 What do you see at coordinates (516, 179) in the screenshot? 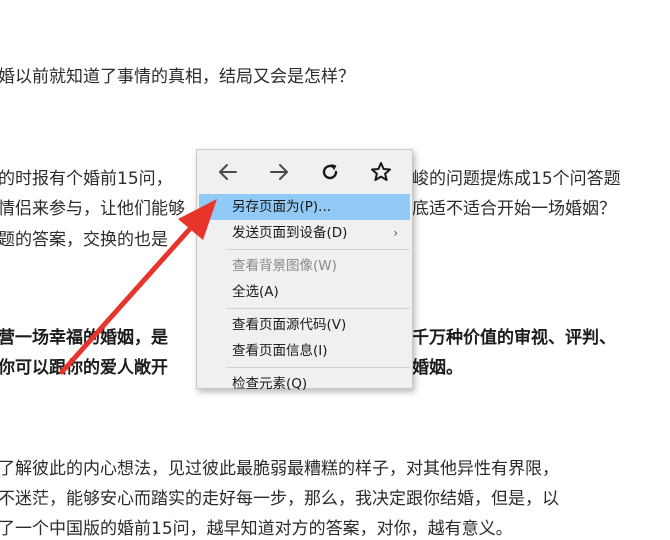
I see `article-line-2b: 峻的问题提炼成15个问答题` at bounding box center [516, 179].